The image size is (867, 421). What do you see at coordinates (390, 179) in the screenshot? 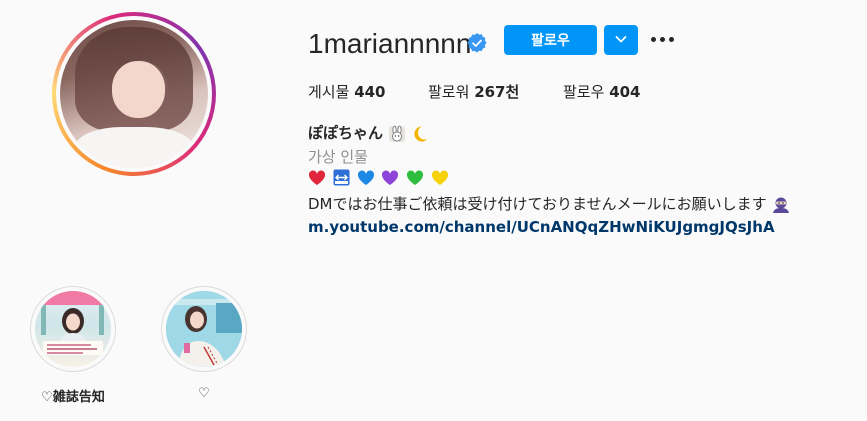
I see `purple-heart-icon` at bounding box center [390, 179].